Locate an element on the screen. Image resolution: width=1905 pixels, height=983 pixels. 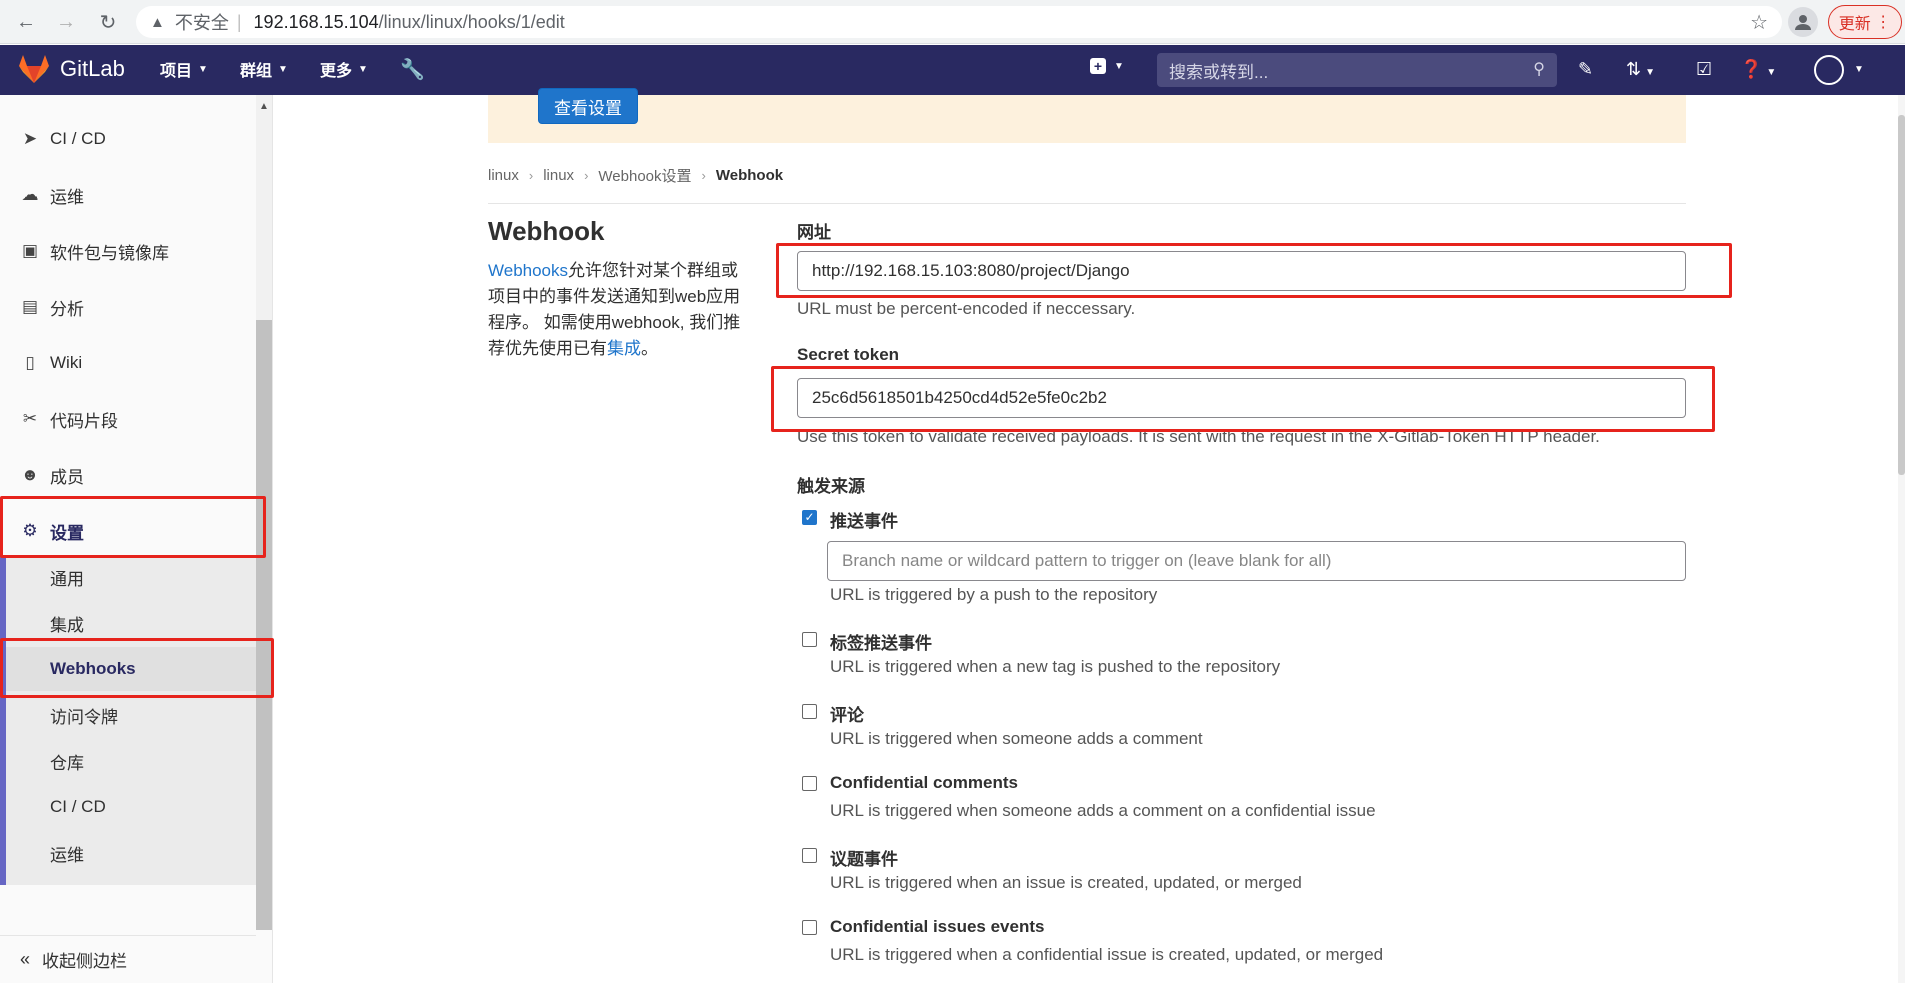
issues-events-checkbox is located at coordinates (809, 855).